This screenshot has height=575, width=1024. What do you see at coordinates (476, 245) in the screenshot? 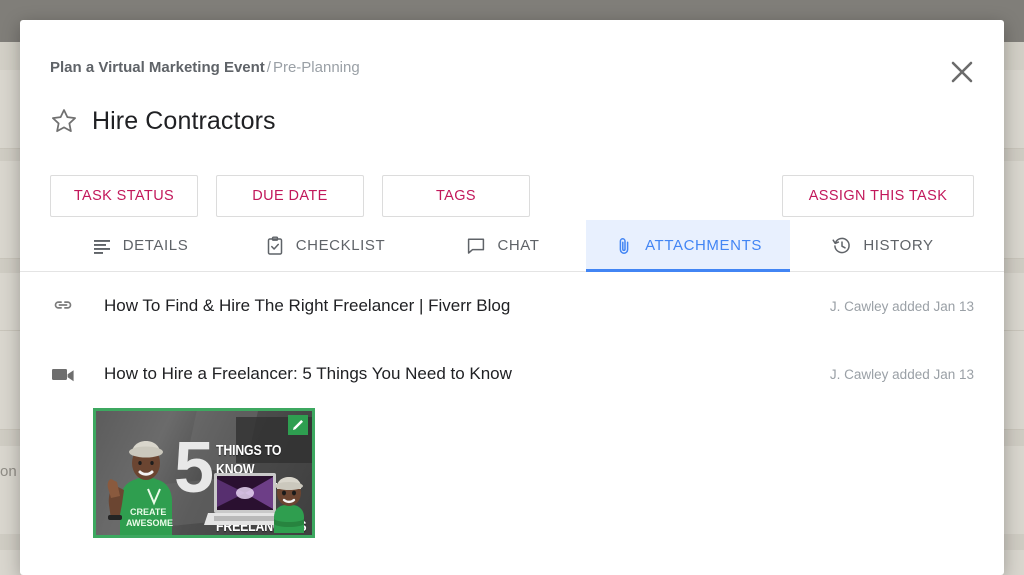
I see `speech-bubble-icon` at bounding box center [476, 245].